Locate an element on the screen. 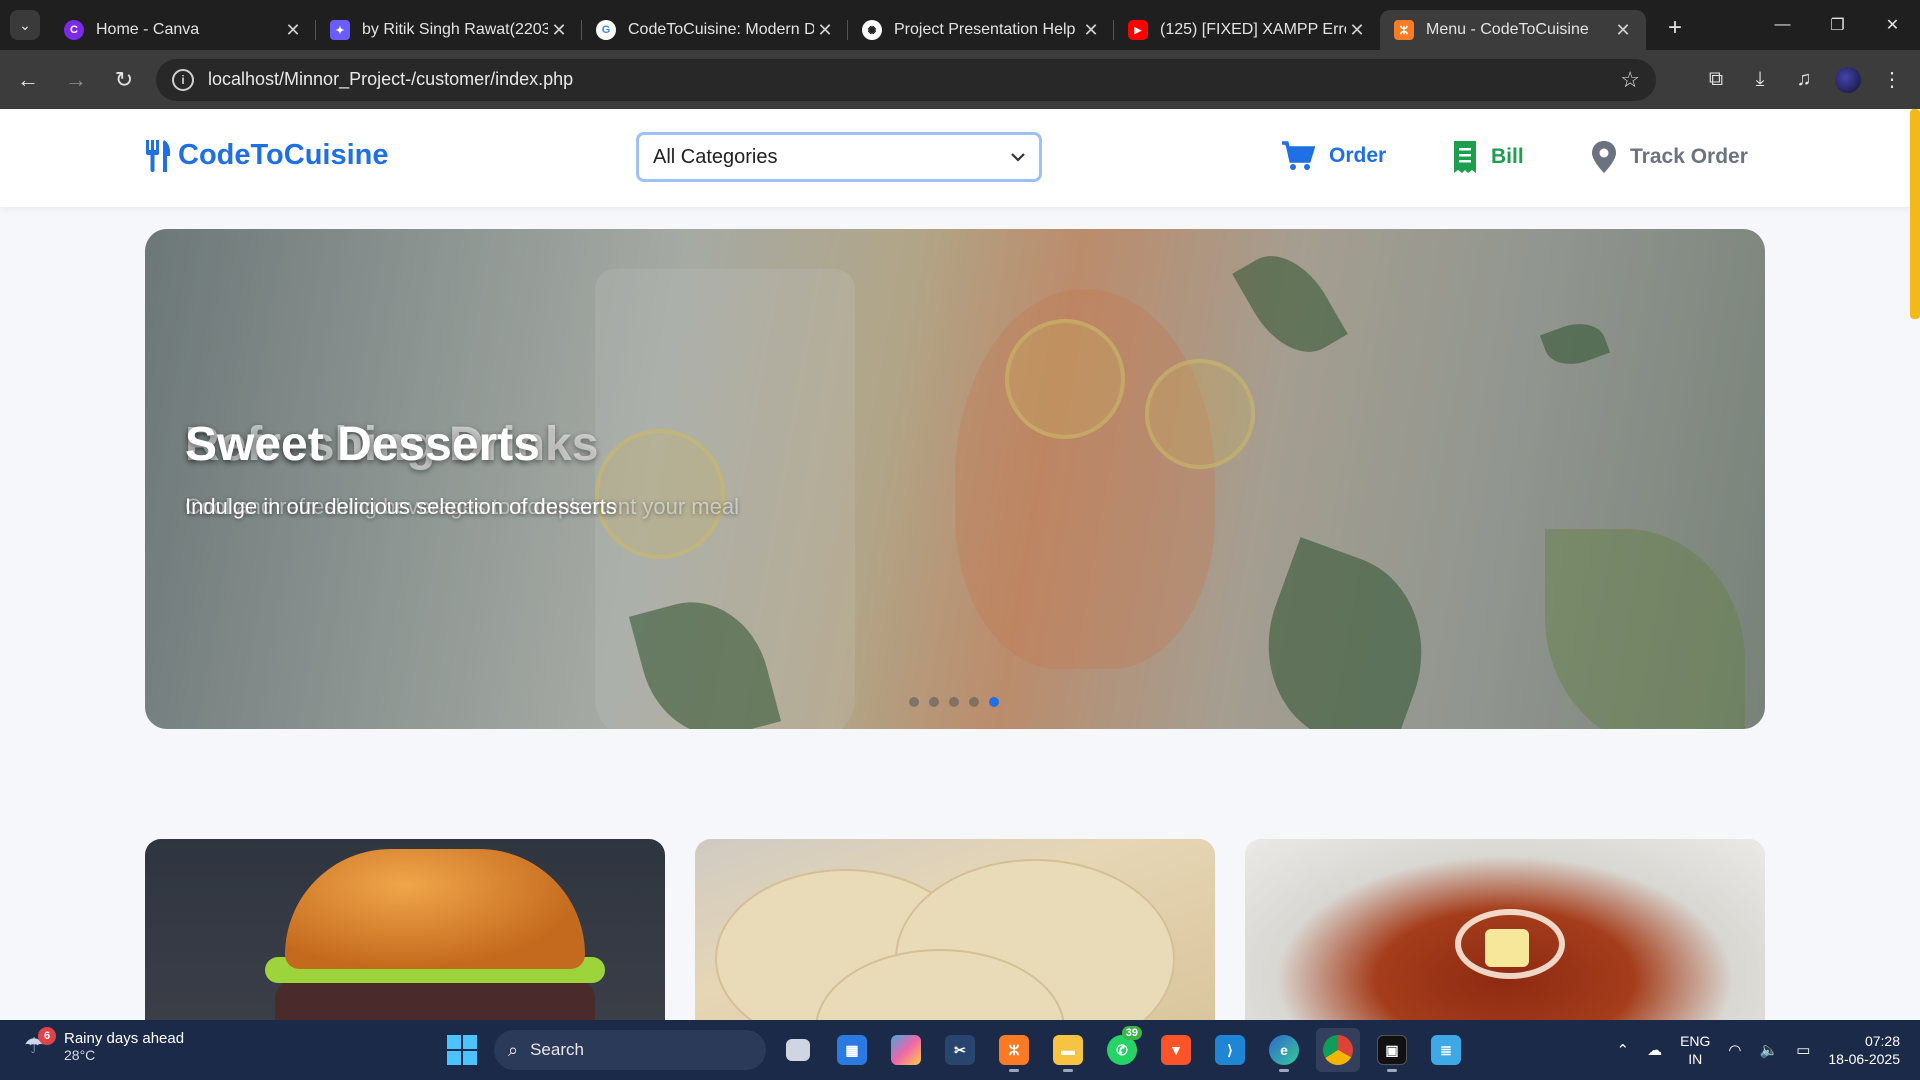 This screenshot has width=1920, height=1080. tab-youtube: ▶ (125) [FIXED] XAMPP Error ✕ is located at coordinates (1247, 30).